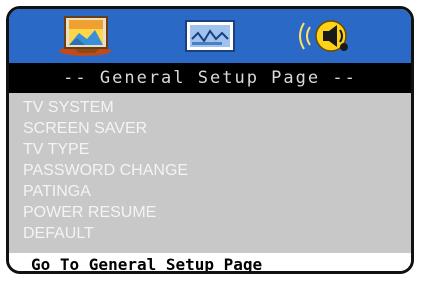 The image size is (426, 282). I want to click on speaker-icon, so click(327, 36).